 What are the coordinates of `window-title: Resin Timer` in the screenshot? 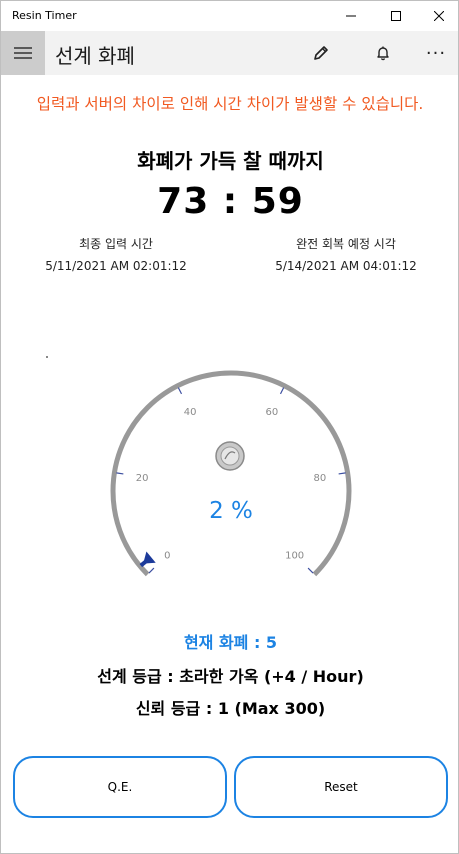 It's located at (44, 15).